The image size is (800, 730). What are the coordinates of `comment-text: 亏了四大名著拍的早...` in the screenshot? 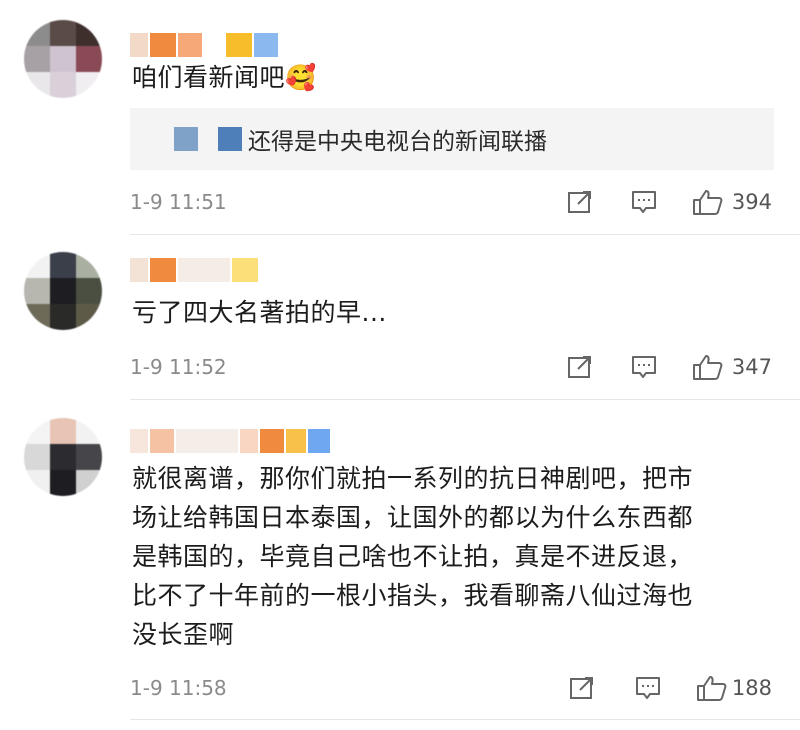 It's located at (259, 312).